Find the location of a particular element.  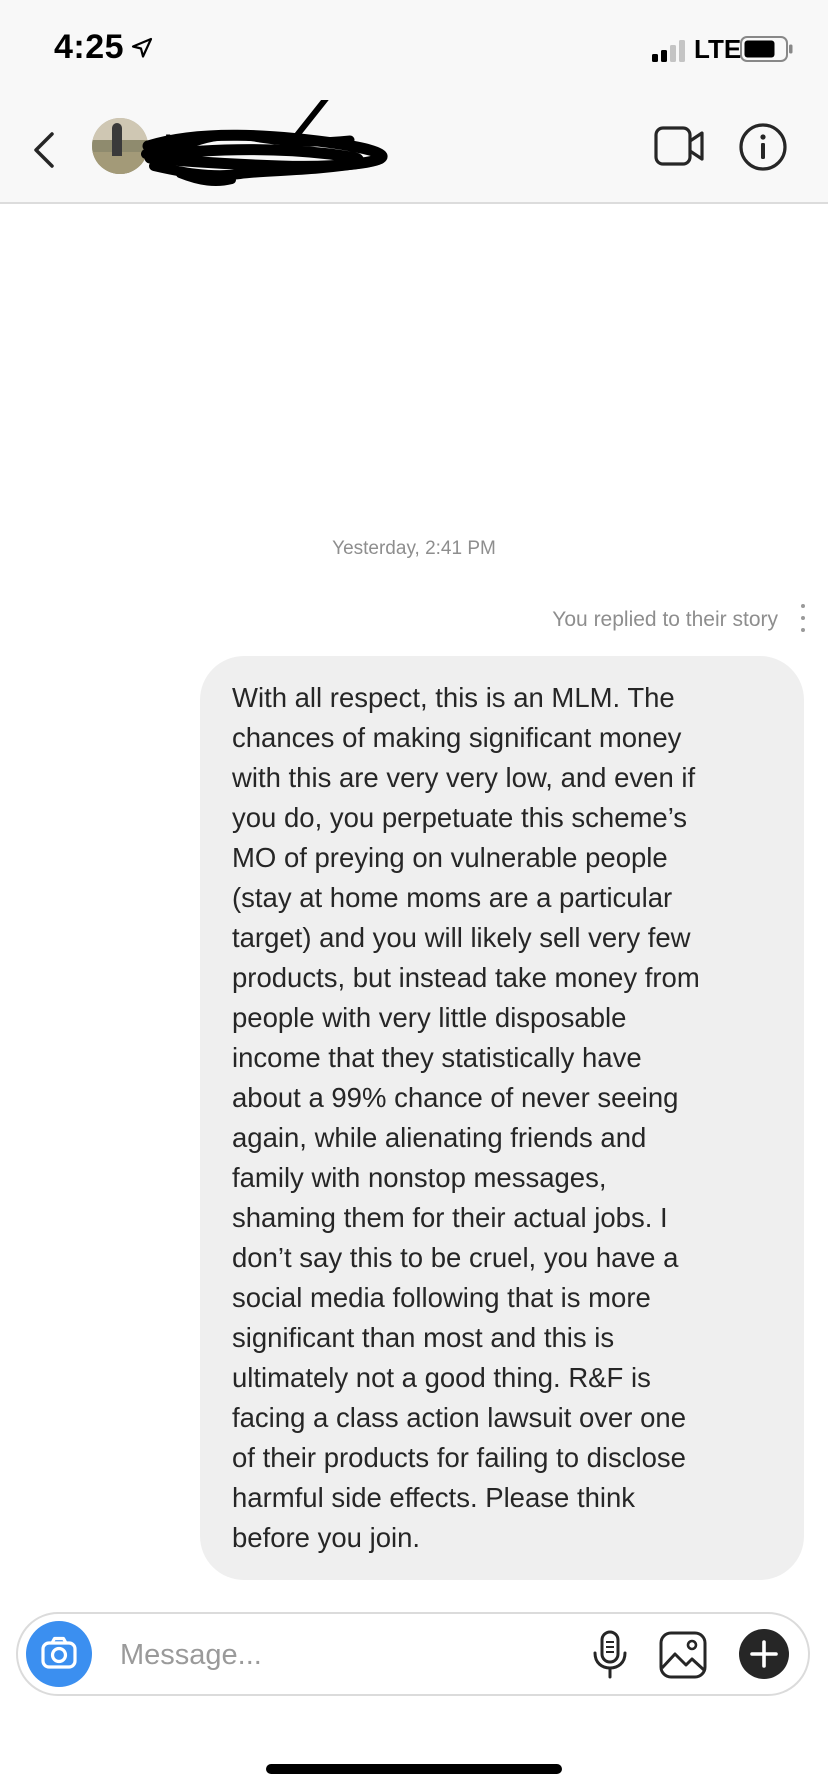

message-line: chances of making significant money is located at coordinates (457, 737).